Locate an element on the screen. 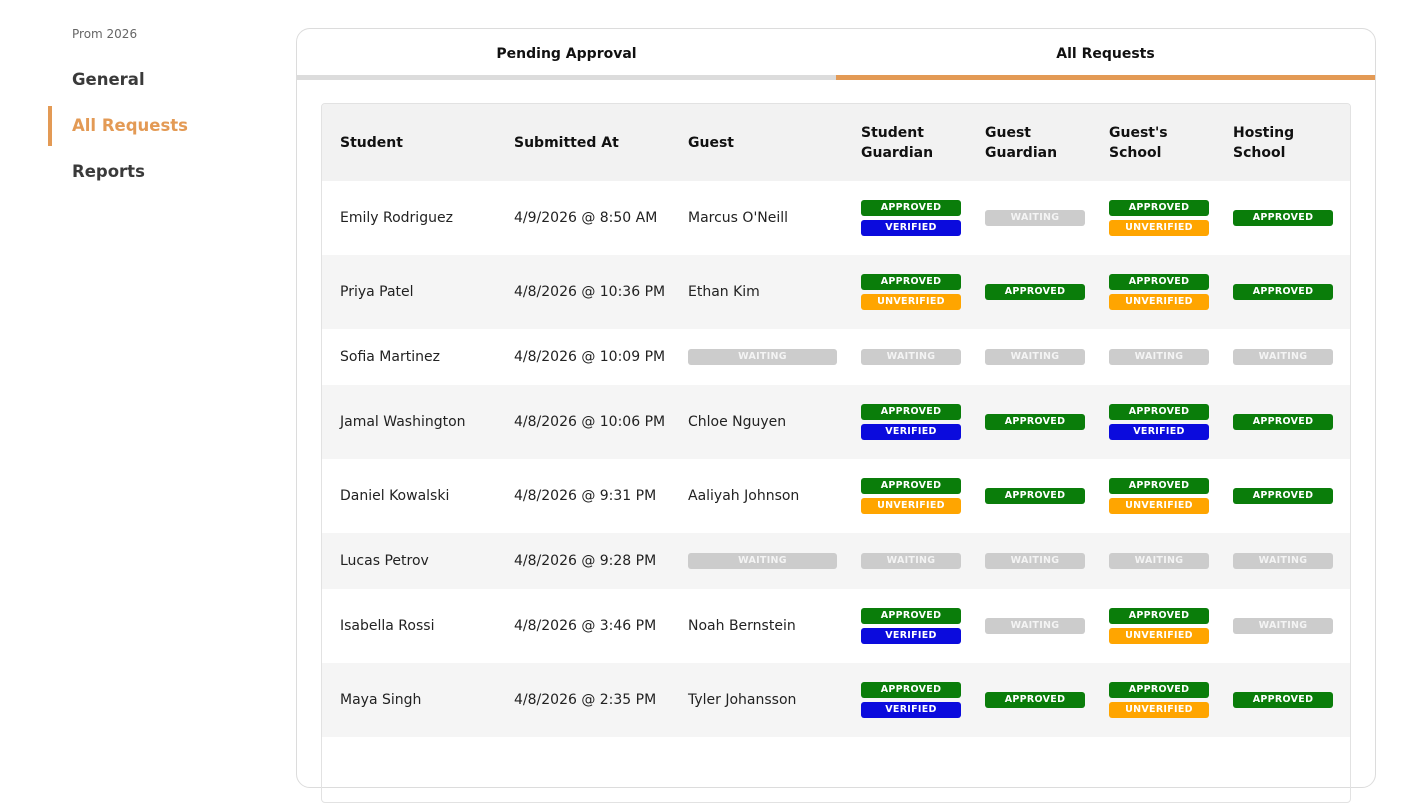  sidebar-item-reports: Reports is located at coordinates (163, 172).